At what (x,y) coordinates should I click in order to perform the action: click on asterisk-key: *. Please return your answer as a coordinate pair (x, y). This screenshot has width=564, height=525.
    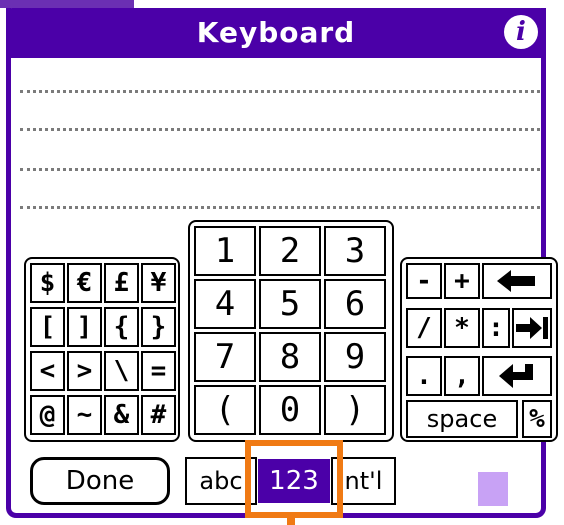
    Looking at the image, I should click on (462, 328).